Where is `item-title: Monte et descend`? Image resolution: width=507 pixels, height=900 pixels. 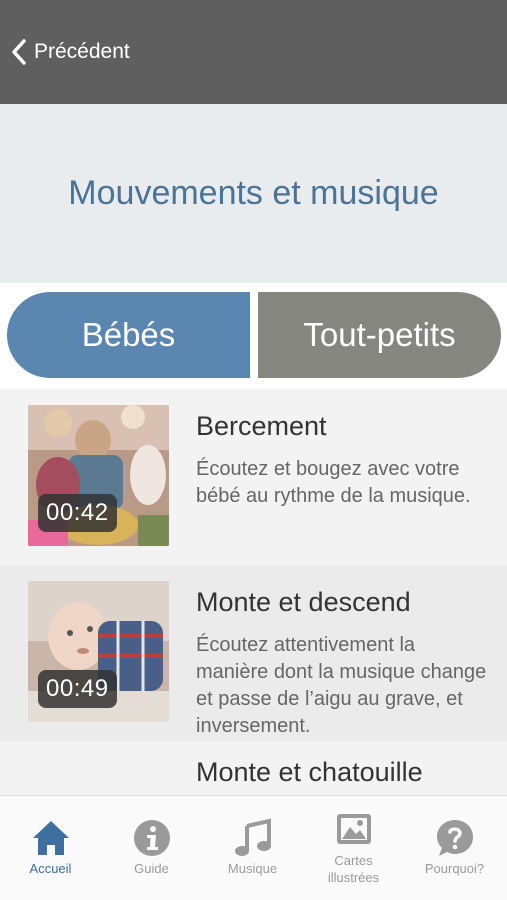
item-title: Monte et descend is located at coordinates (303, 602).